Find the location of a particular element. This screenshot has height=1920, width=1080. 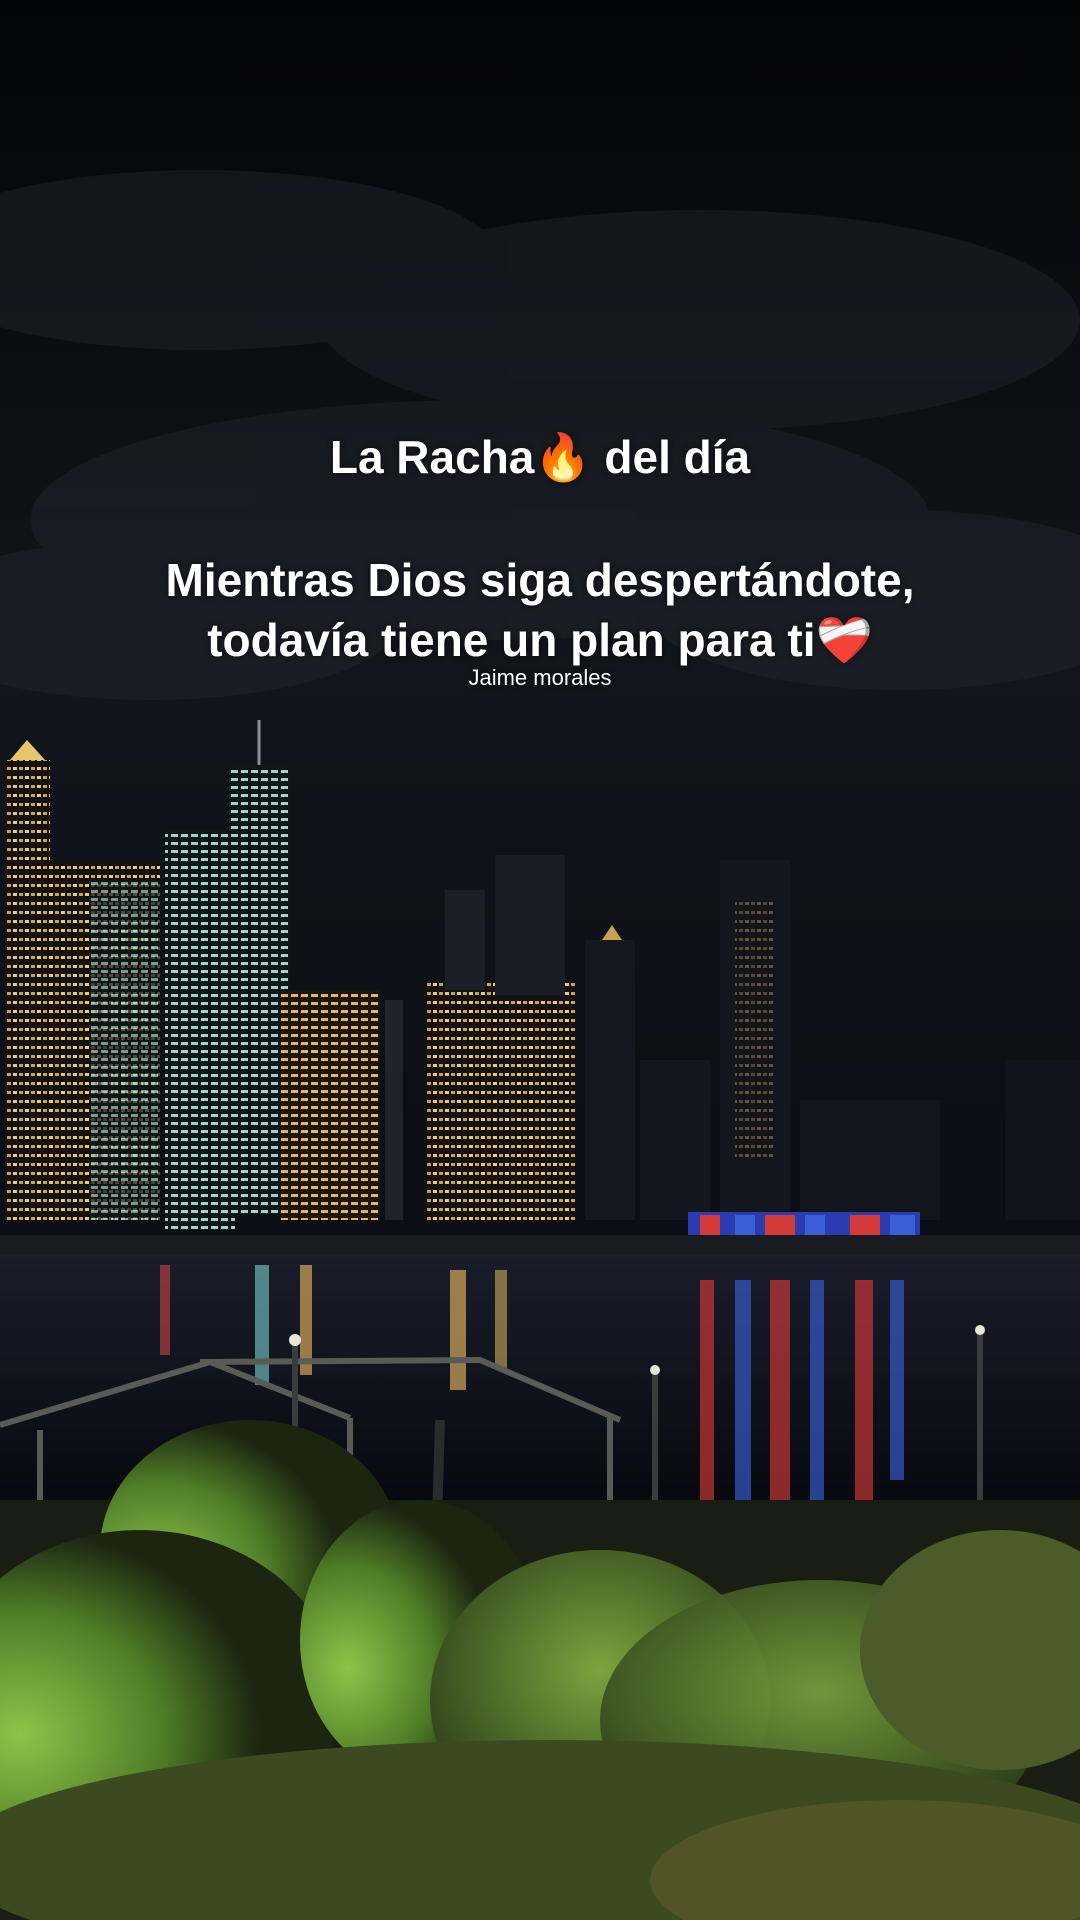

message-line-2: todavía tiene un plan para ti❤️‍🩹 is located at coordinates (540, 640).